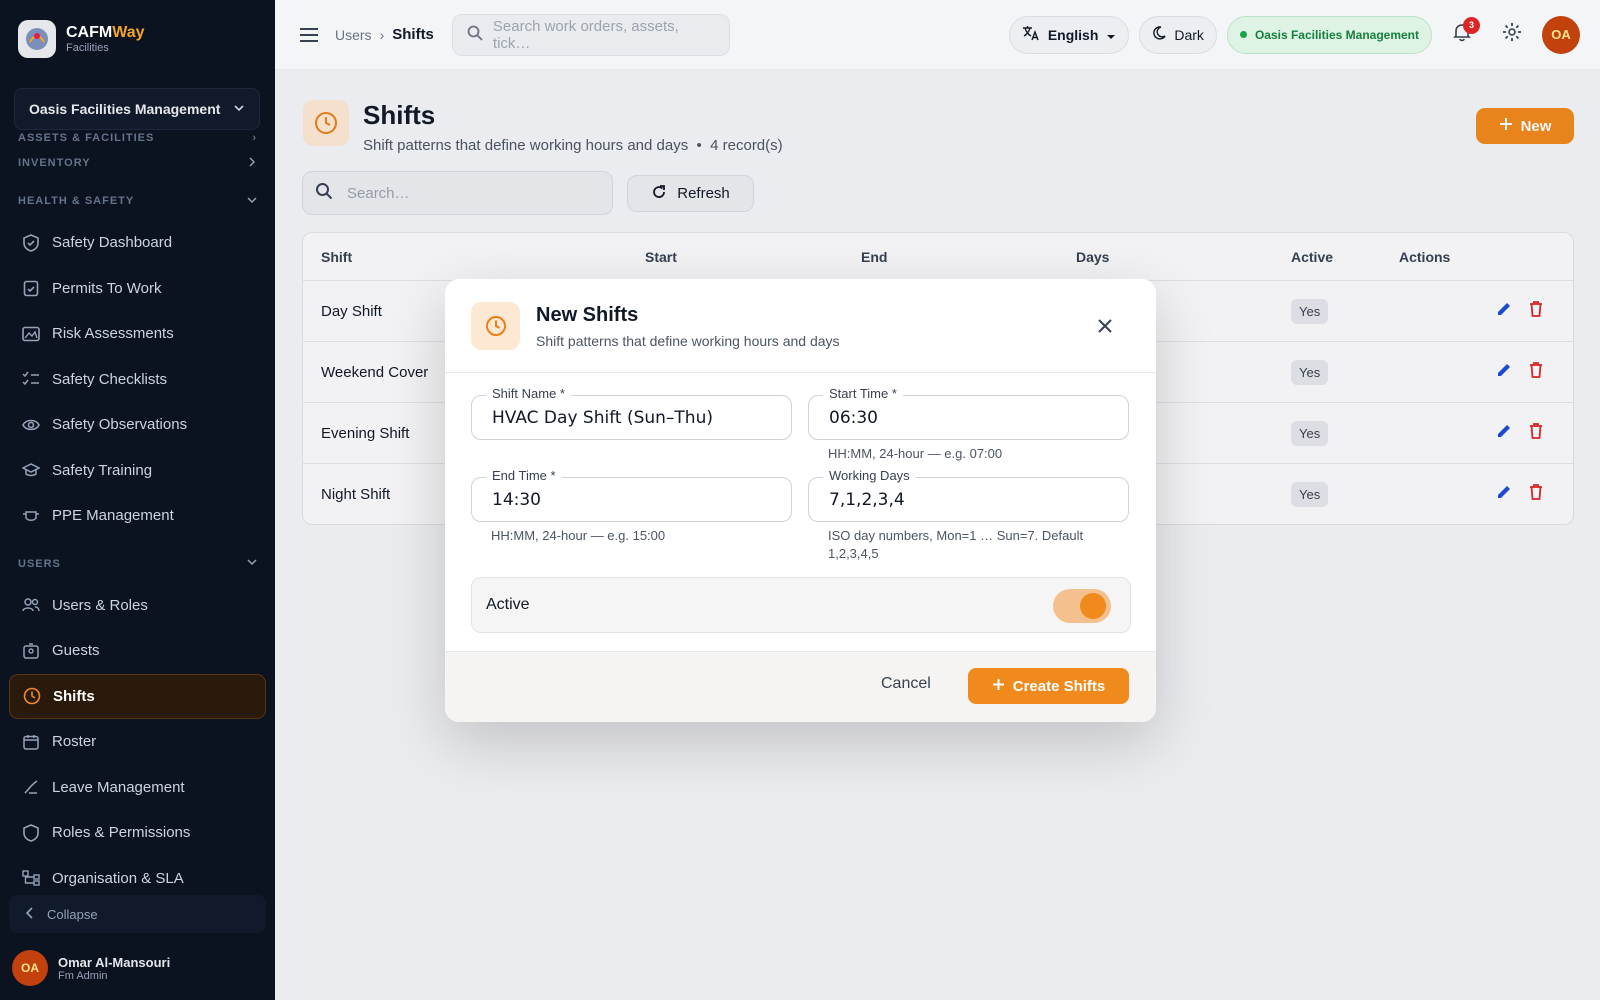 Image resolution: width=1600 pixels, height=1000 pixels. I want to click on user-profile: OA Omar Al-Mansouri Fm Admin, so click(91, 968).